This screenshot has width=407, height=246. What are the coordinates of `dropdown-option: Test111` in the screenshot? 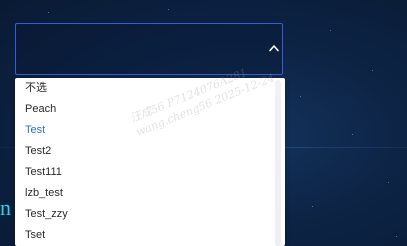 It's located at (43, 172).